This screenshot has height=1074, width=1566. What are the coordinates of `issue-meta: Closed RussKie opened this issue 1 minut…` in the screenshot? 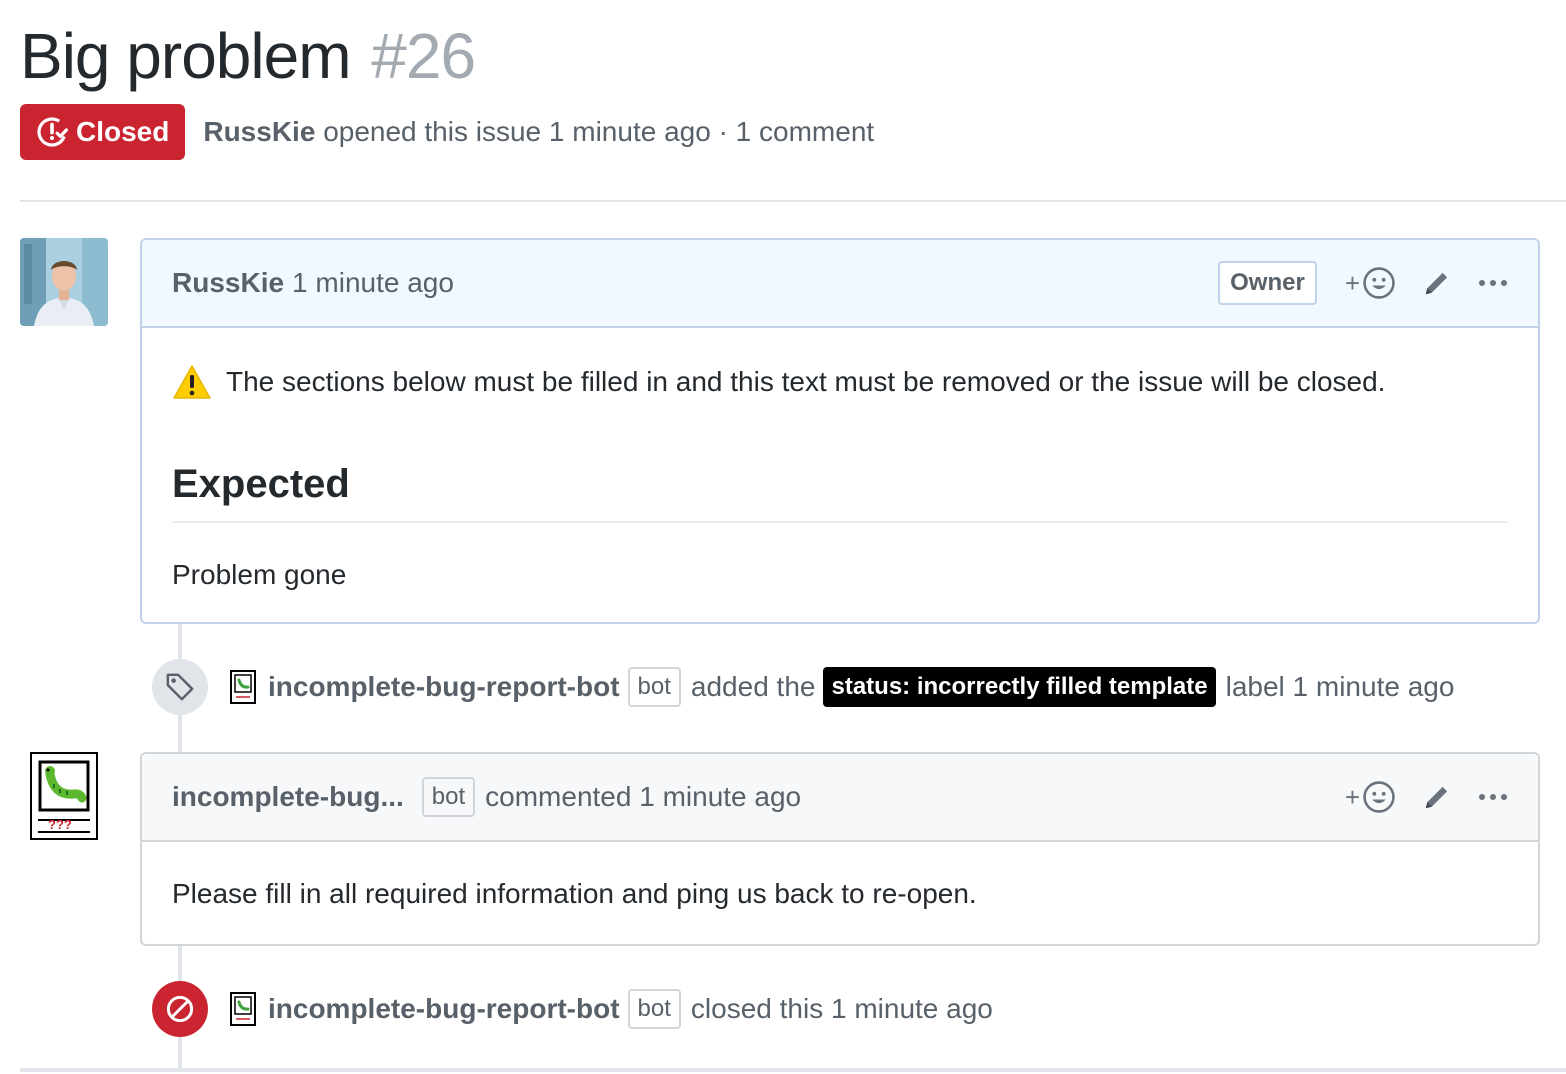 It's located at (447, 132).